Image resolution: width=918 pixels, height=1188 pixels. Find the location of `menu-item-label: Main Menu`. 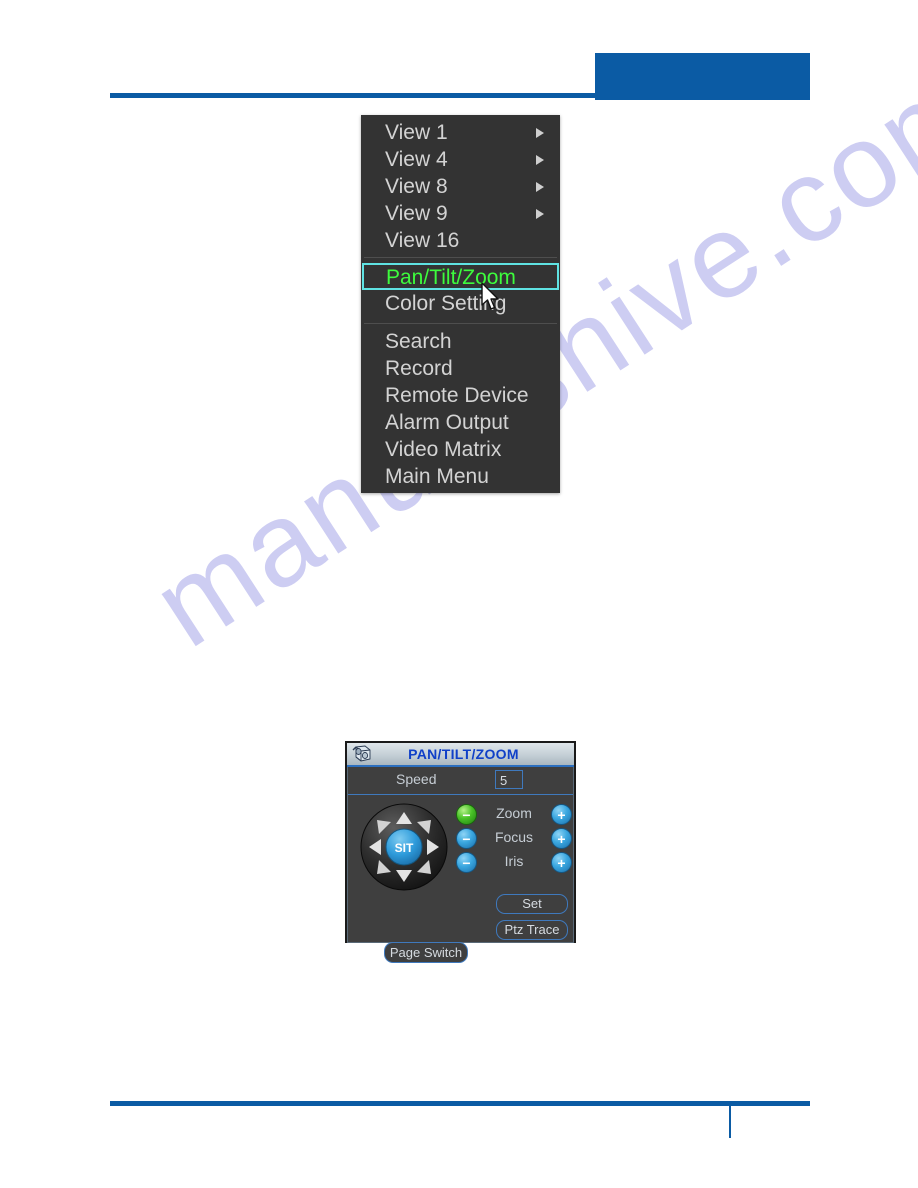

menu-item-label: Main Menu is located at coordinates (437, 476).